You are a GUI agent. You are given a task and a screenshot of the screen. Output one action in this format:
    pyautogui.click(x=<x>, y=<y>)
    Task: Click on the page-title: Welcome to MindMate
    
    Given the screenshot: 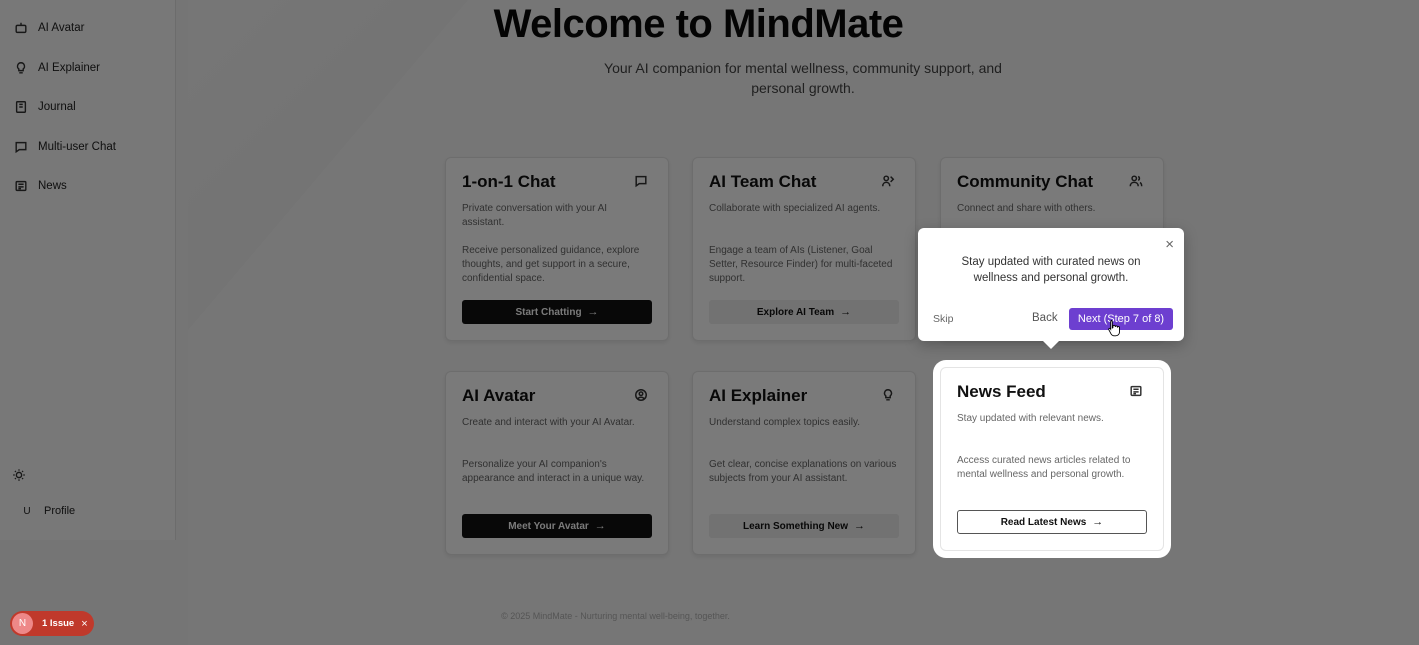 What is the action you would take?
    pyautogui.click(x=698, y=24)
    